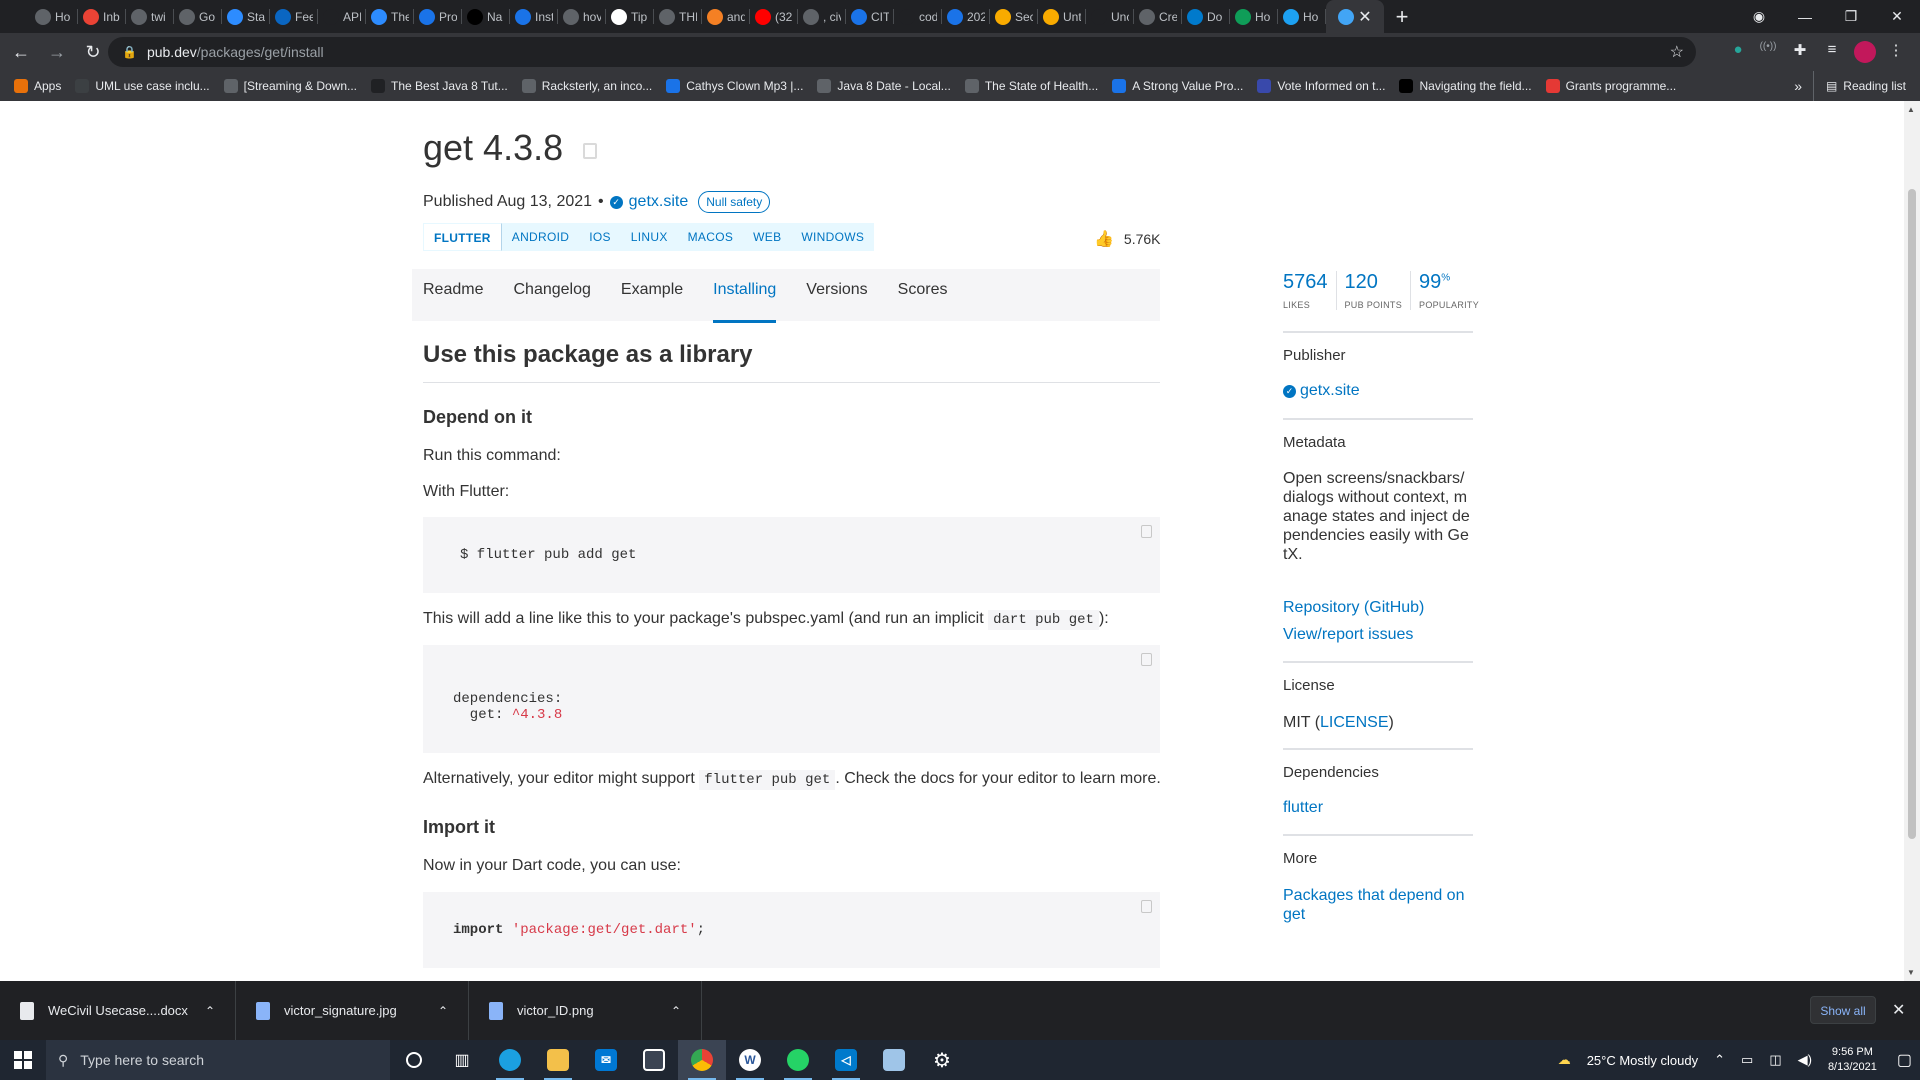 The width and height of the screenshot is (1920, 1080). I want to click on reload-button: ↻, so click(93, 52).